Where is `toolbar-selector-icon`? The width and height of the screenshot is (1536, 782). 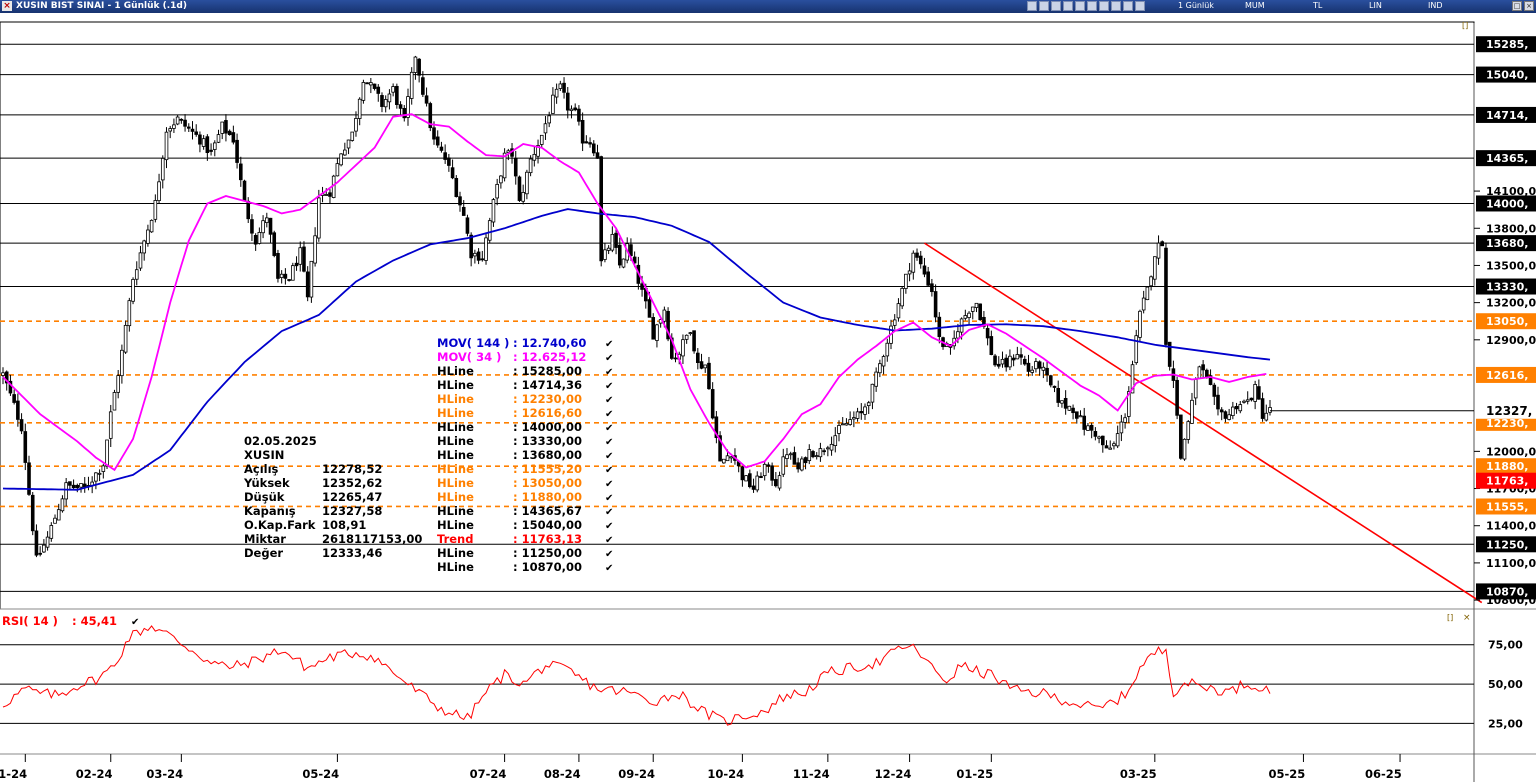
toolbar-selector-icon is located at coordinates (1068, 6).